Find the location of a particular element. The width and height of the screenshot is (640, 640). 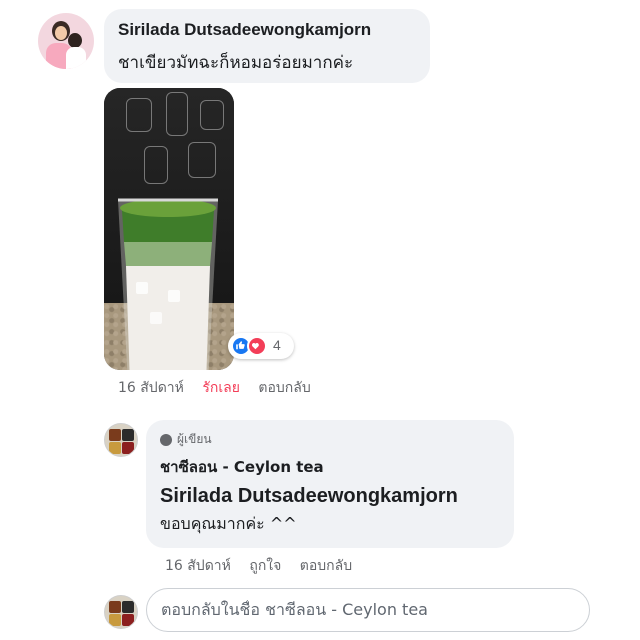

author-badge-icon is located at coordinates (166, 439).